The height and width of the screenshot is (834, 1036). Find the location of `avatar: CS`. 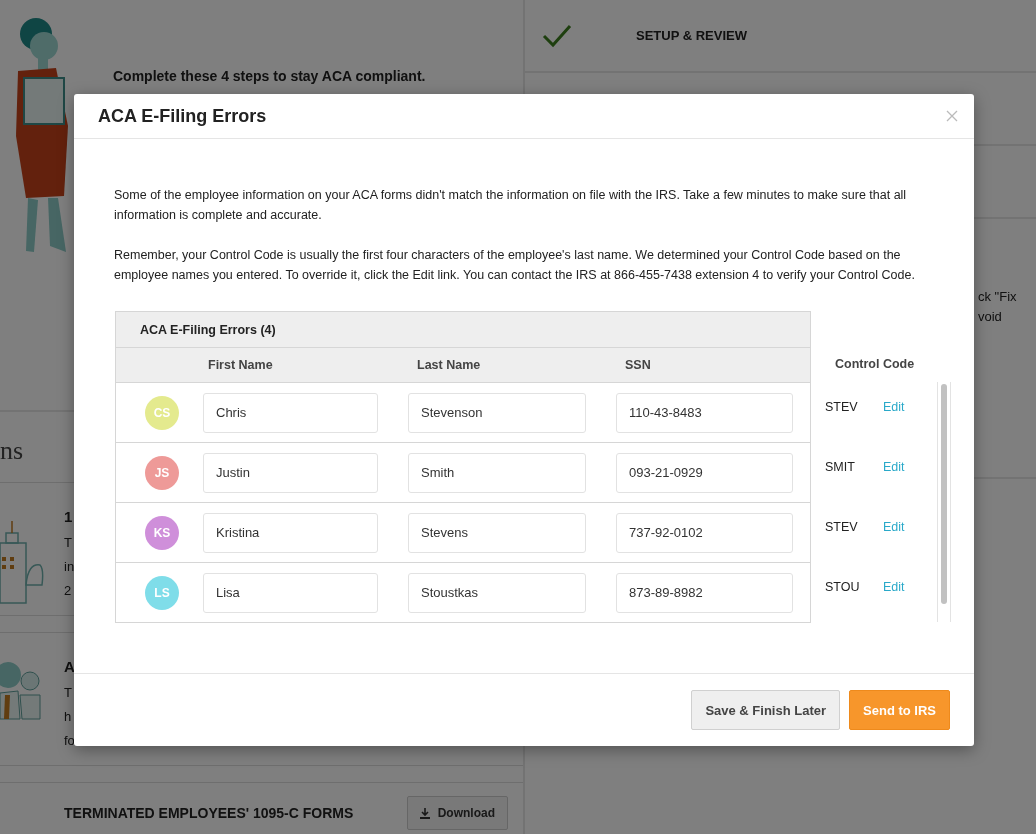

avatar: CS is located at coordinates (162, 412).